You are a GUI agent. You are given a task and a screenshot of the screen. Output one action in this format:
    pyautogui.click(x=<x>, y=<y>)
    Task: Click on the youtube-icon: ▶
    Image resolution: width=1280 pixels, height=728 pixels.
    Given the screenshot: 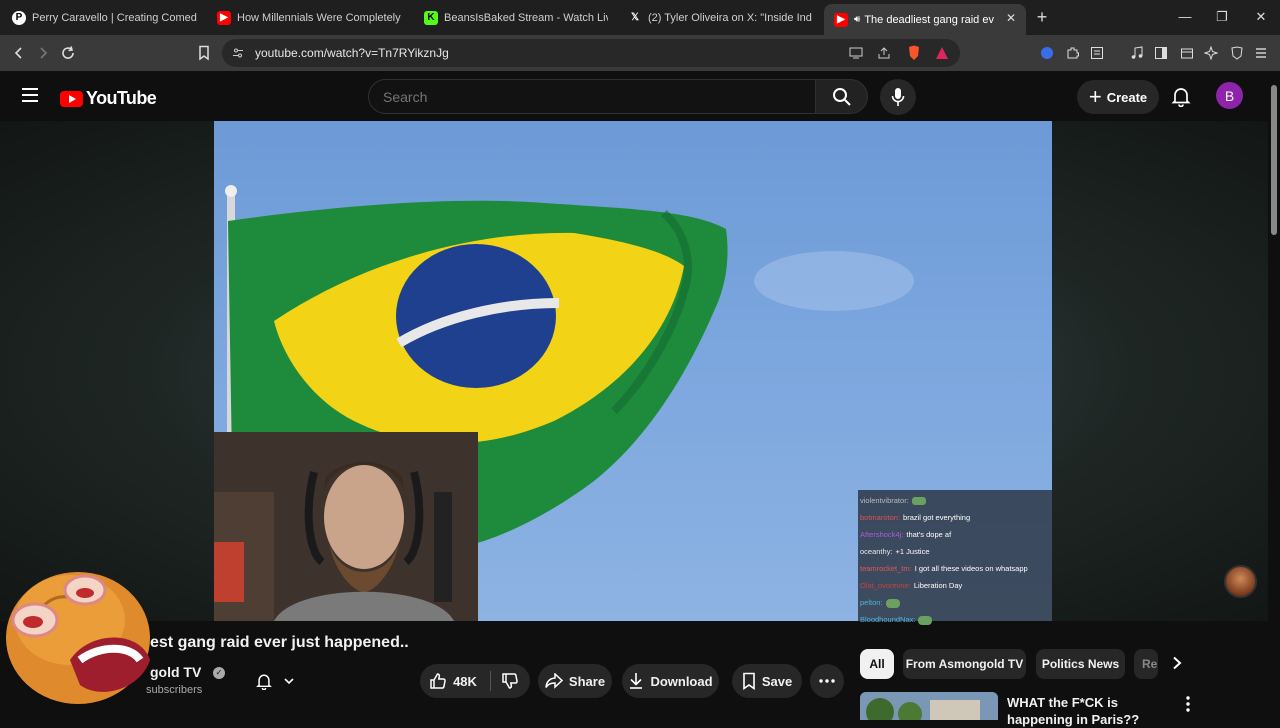 What is the action you would take?
    pyautogui.click(x=841, y=19)
    